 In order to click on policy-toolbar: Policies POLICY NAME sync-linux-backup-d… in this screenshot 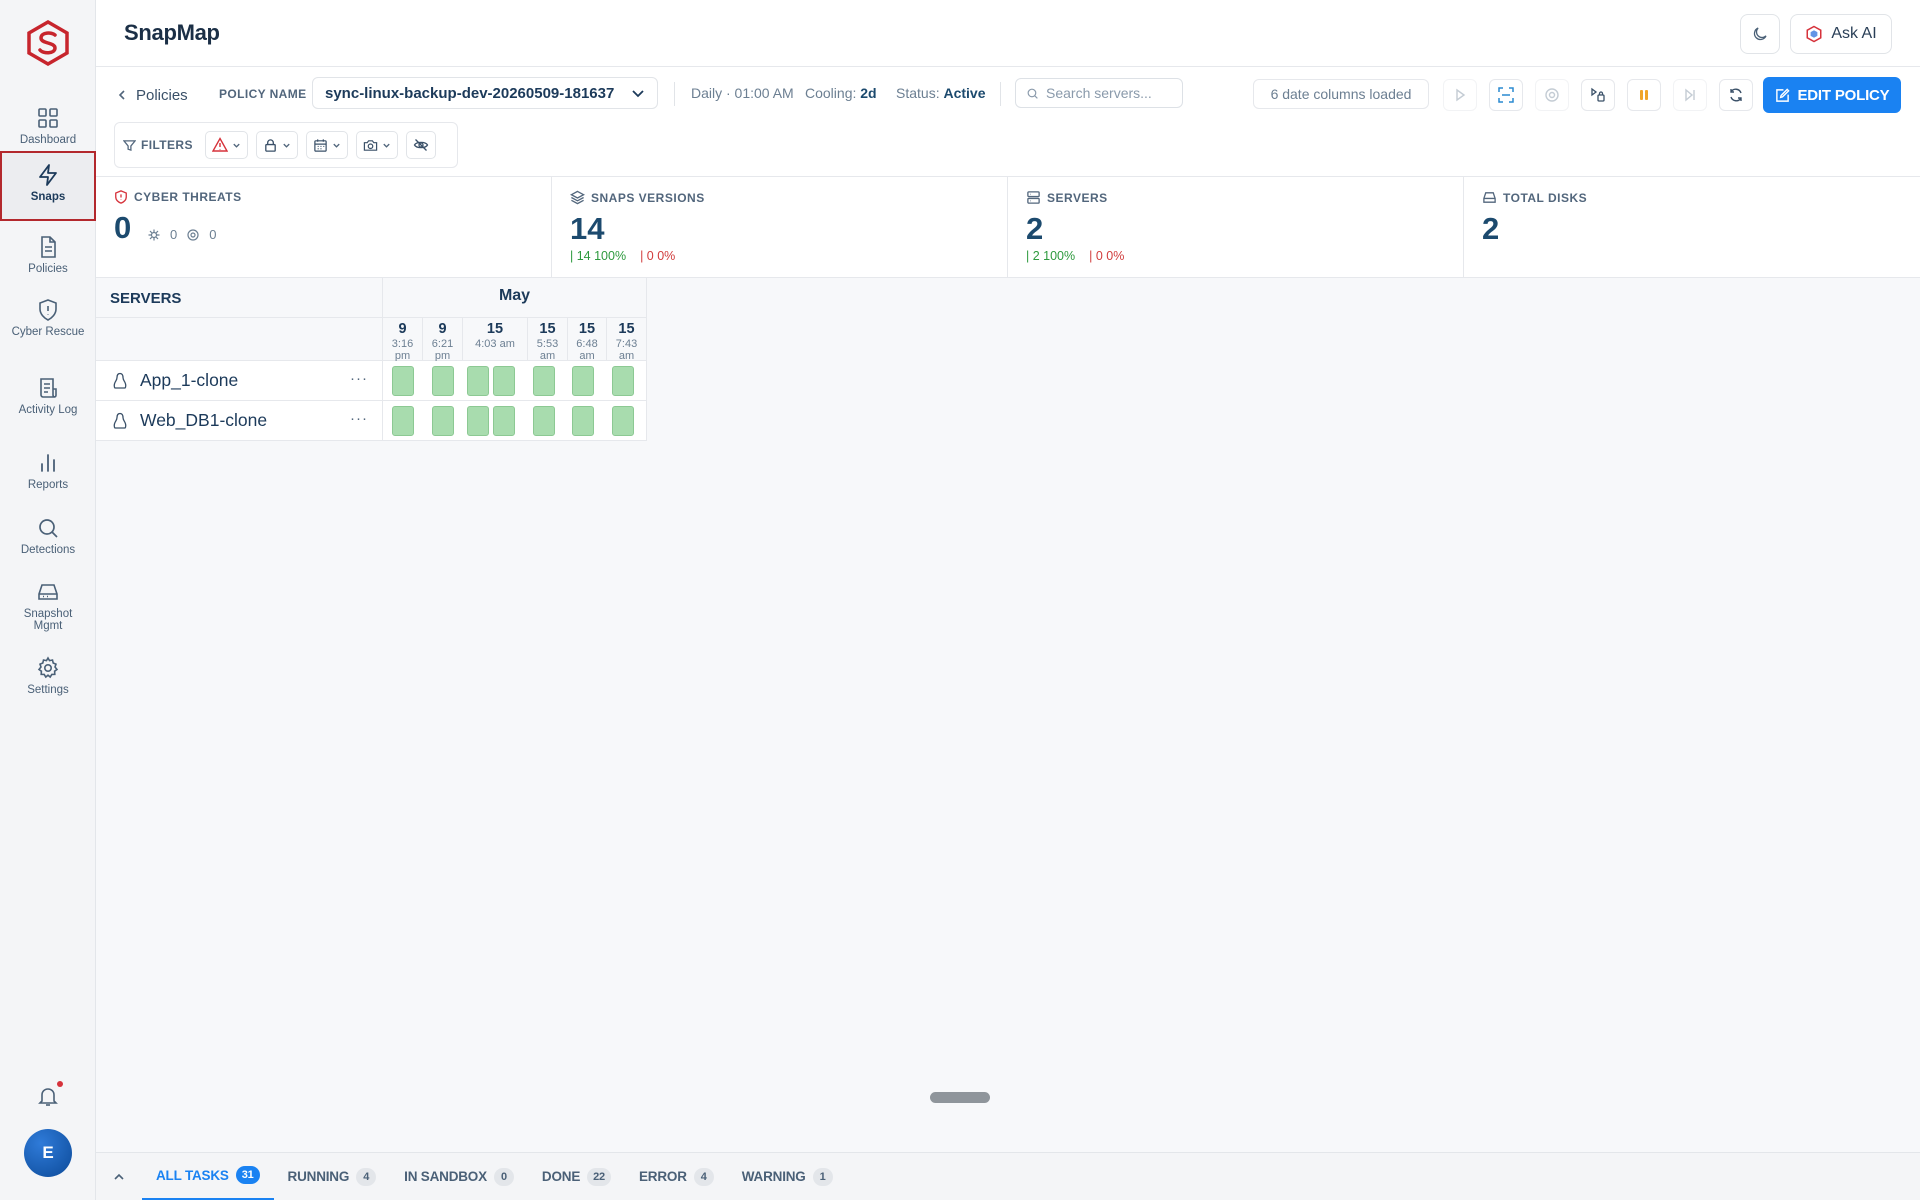, I will do `click(1008, 122)`.